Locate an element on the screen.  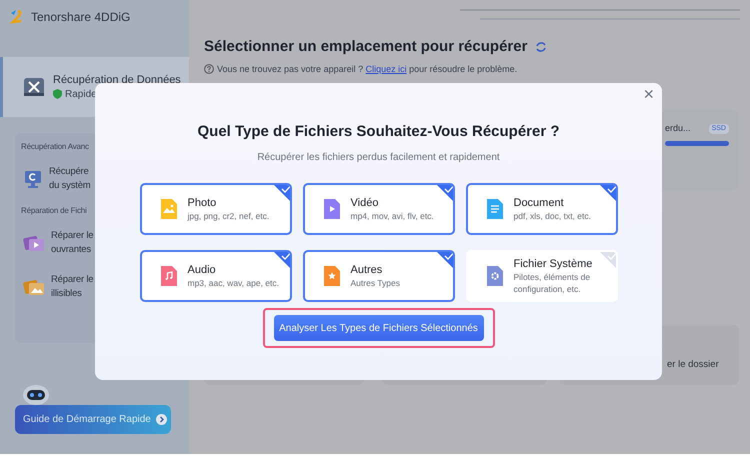
help-icon is located at coordinates (209, 69).